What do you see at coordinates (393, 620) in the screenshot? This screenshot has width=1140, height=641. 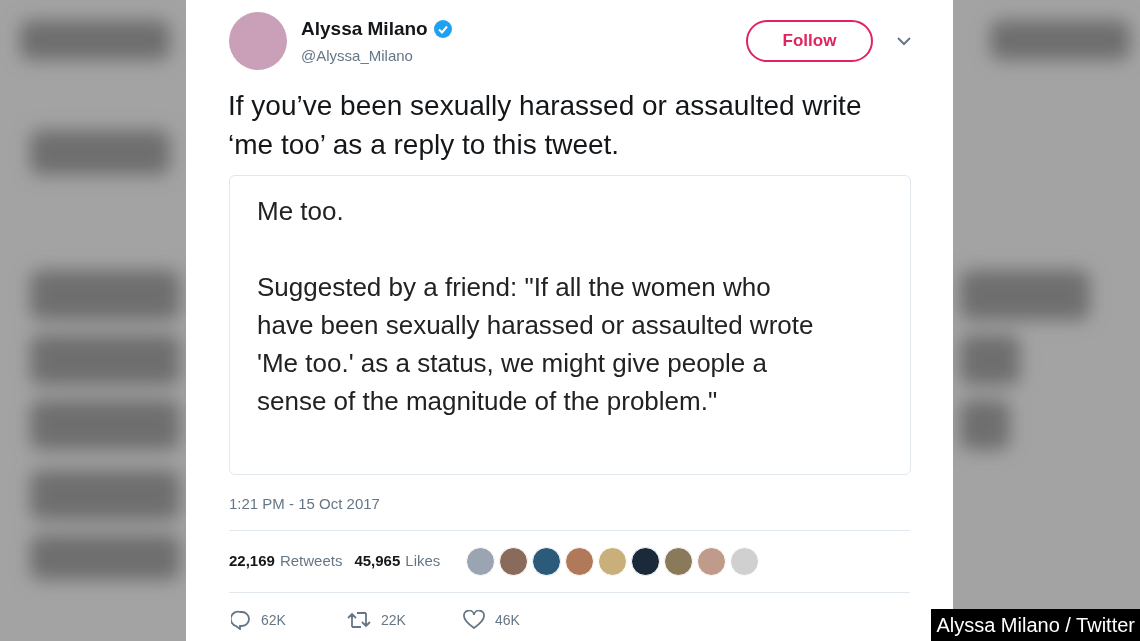 I see `action-count: 22K` at bounding box center [393, 620].